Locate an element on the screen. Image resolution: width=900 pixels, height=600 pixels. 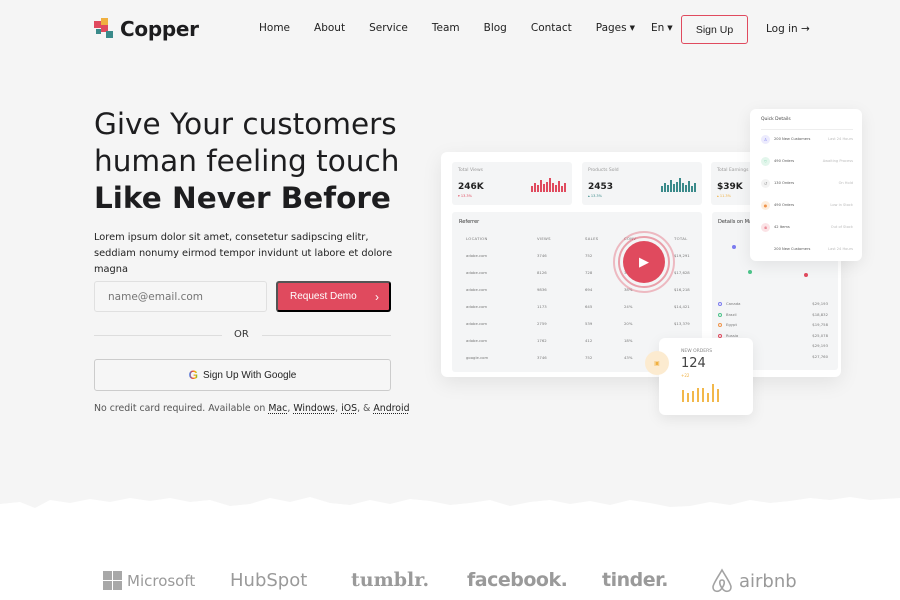
language-dropdown: En ▼ is located at coordinates (662, 28).